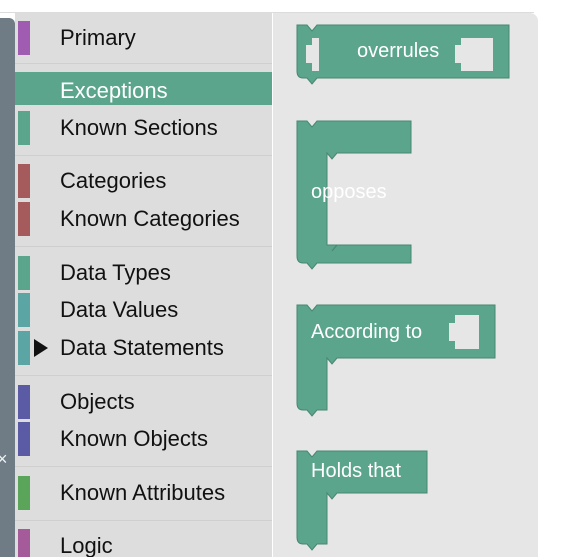 The width and height of the screenshot is (561, 557). What do you see at coordinates (362, 500) in the screenshot?
I see `holds-that-block: Holds that` at bounding box center [362, 500].